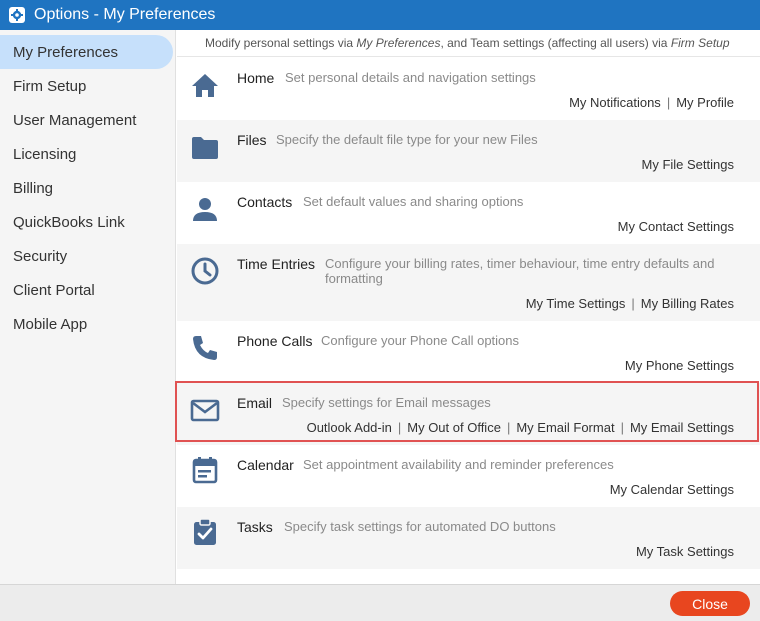  I want to click on my-profile-link: My Profile, so click(705, 102).